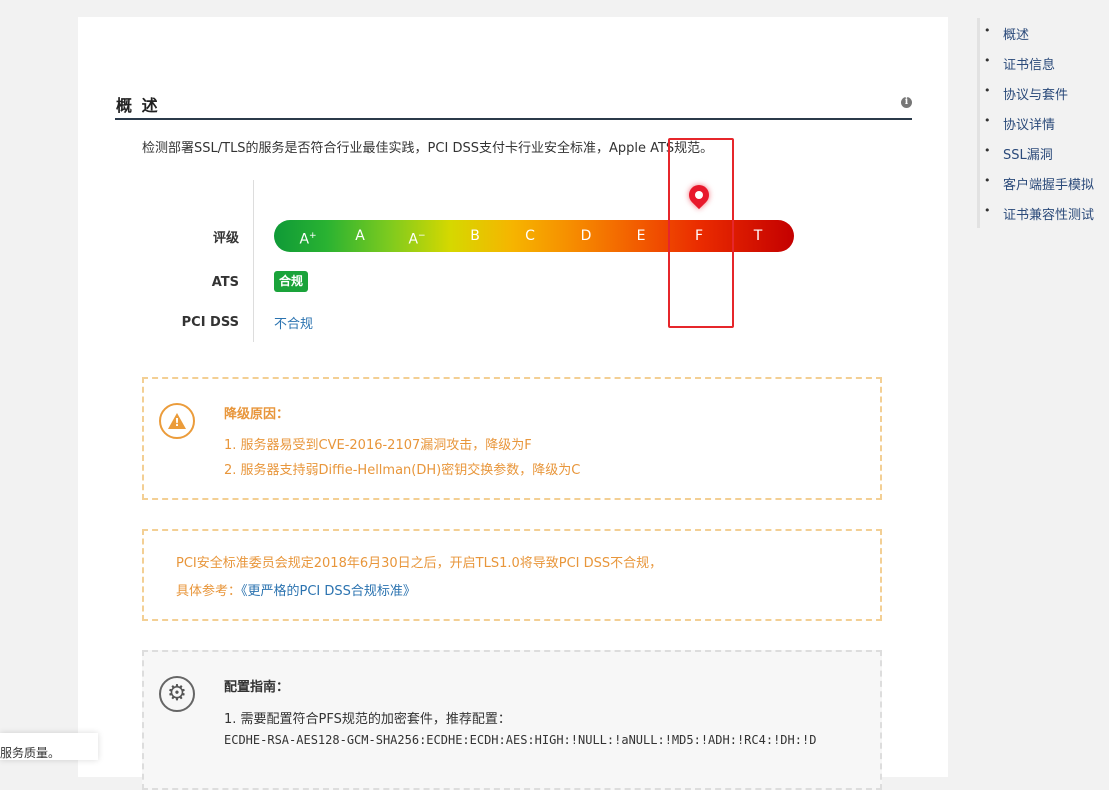 The width and height of the screenshot is (1109, 790). Describe the element at coordinates (758, 236) in the screenshot. I see `grade-t: T` at that location.